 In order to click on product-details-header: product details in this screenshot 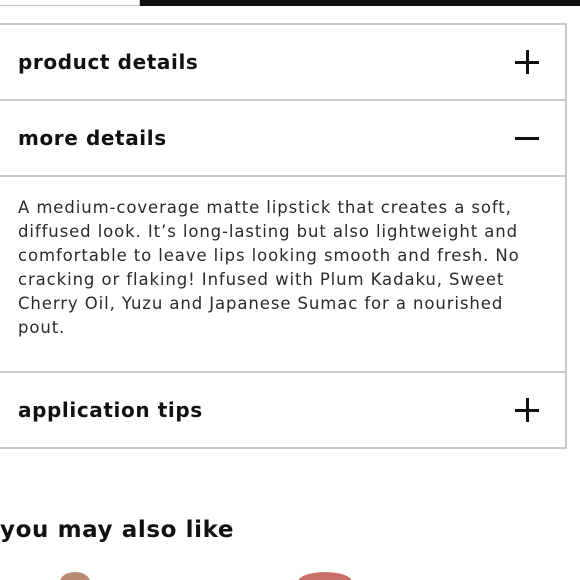, I will do `click(282, 62)`.